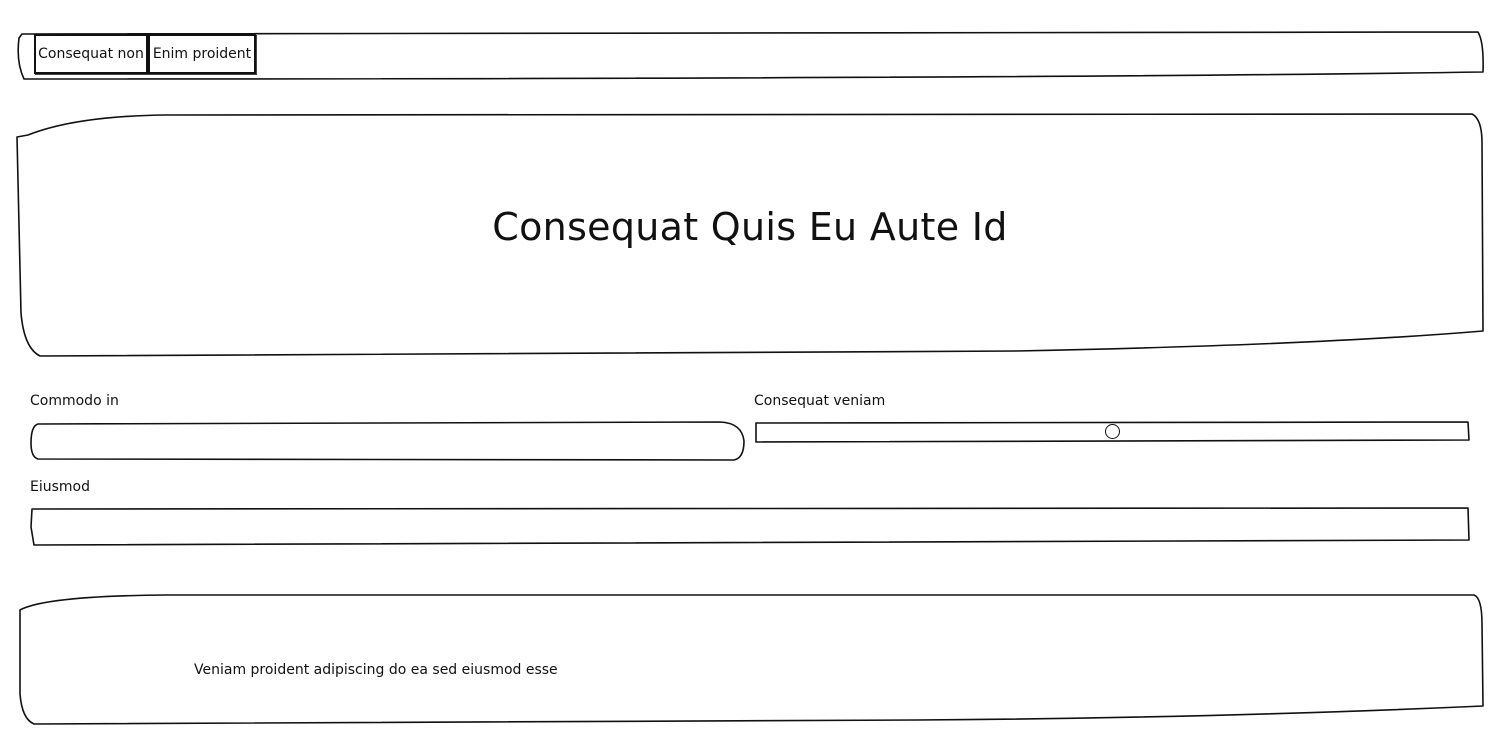 This screenshot has width=1500, height=752. I want to click on top-navbar: Consequat non Enim proident, so click(750, 56).